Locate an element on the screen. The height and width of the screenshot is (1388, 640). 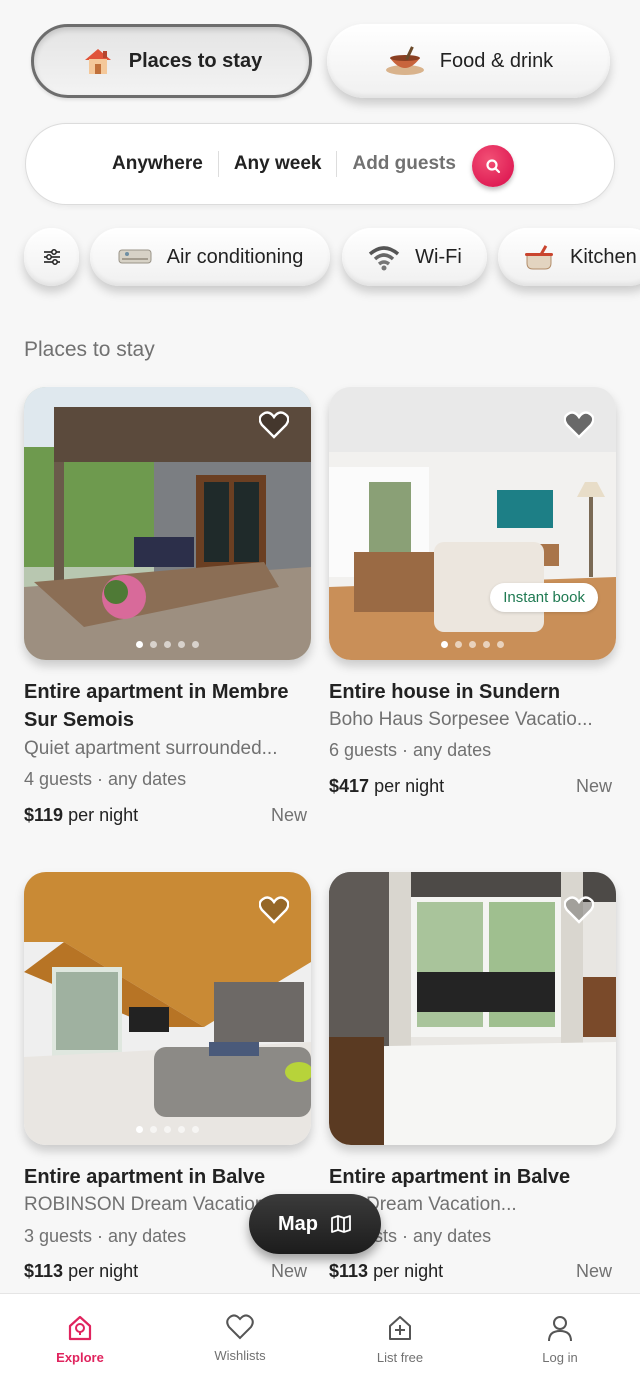
nav-wishlists: Wishlists is located at coordinates (240, 1341).